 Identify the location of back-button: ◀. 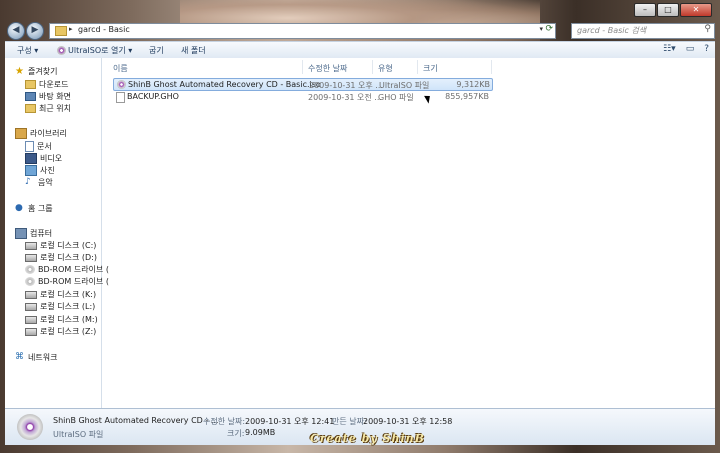
(16, 31).